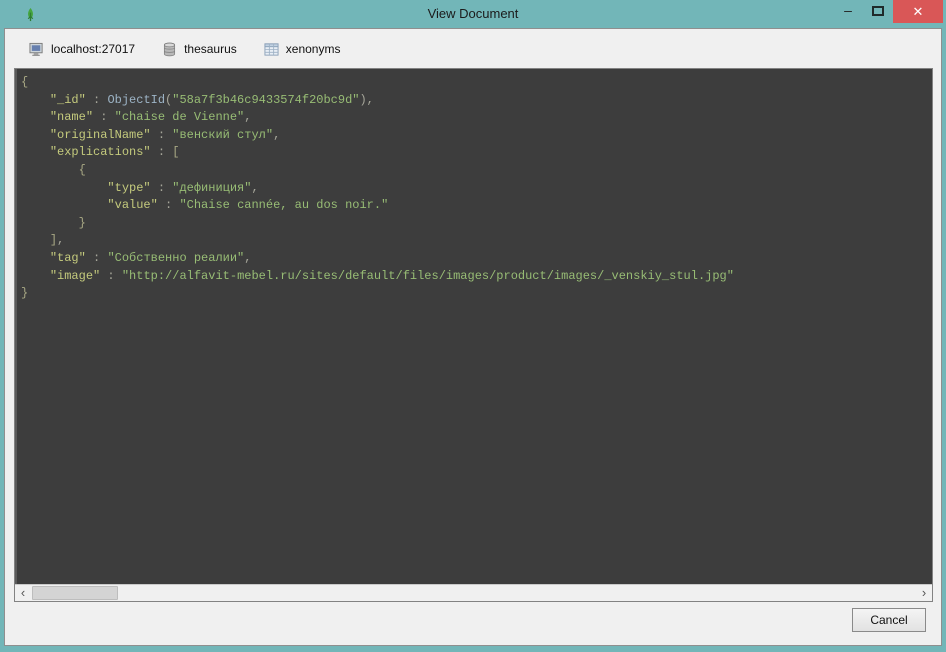 This screenshot has width=946, height=652. Describe the element at coordinates (75, 593) in the screenshot. I see `scrollbar-thumb` at that location.